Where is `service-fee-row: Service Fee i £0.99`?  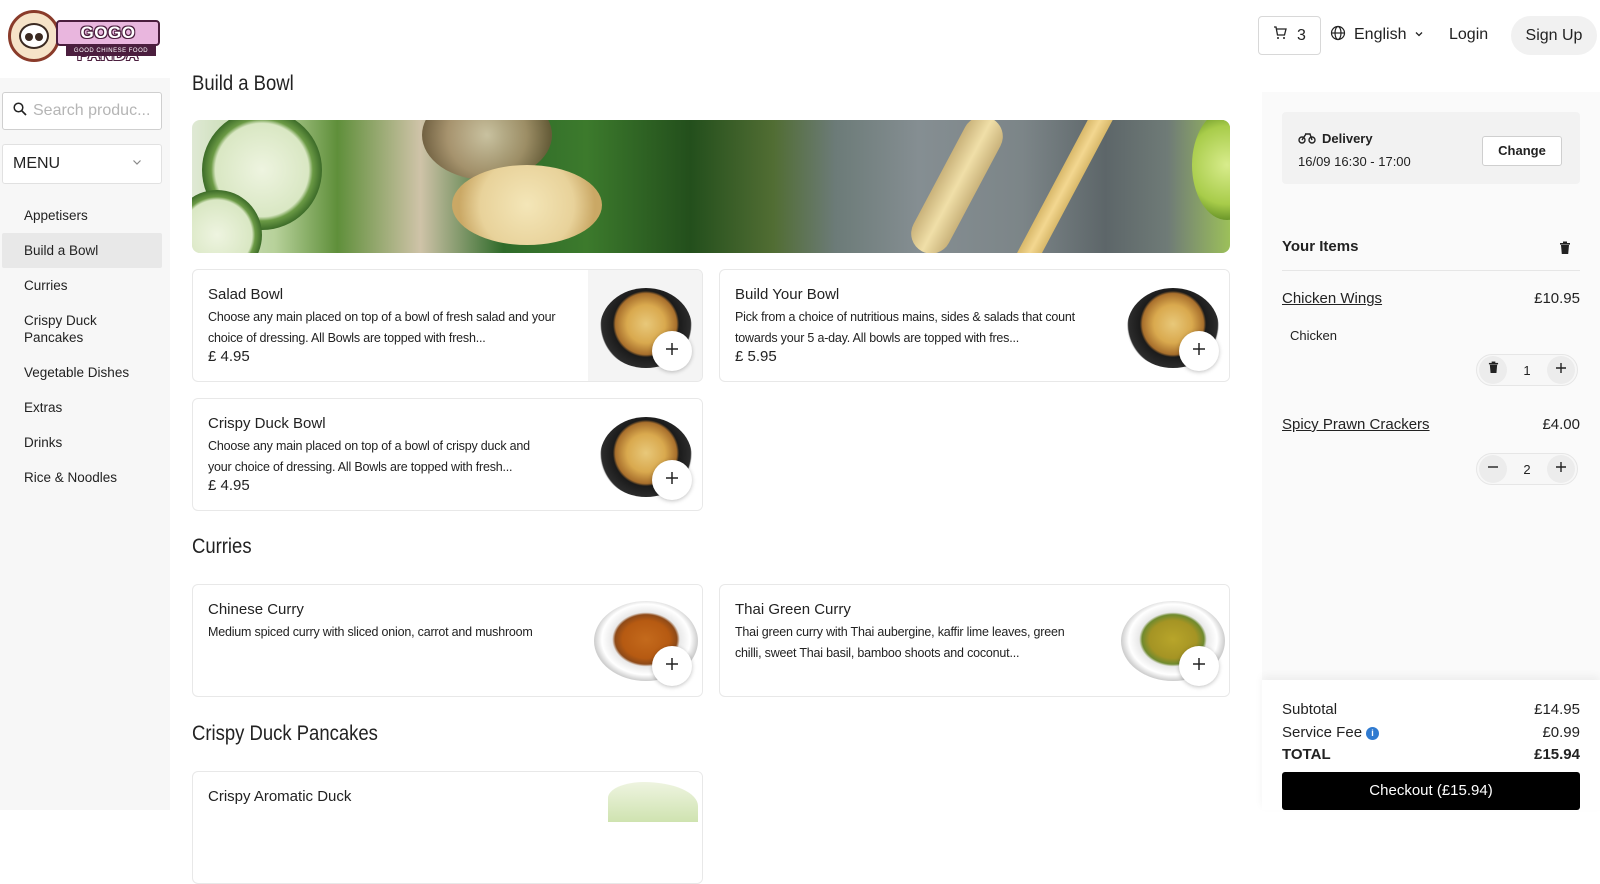
service-fee-row: Service Fee i £0.99 is located at coordinates (1431, 732).